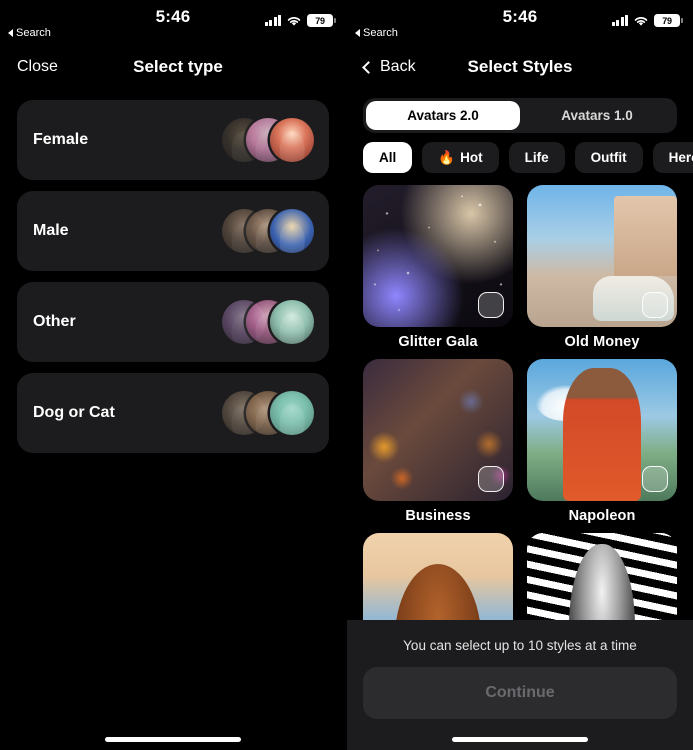 Image resolution: width=693 pixels, height=750 pixels. I want to click on type-option-label: Male, so click(51, 230).